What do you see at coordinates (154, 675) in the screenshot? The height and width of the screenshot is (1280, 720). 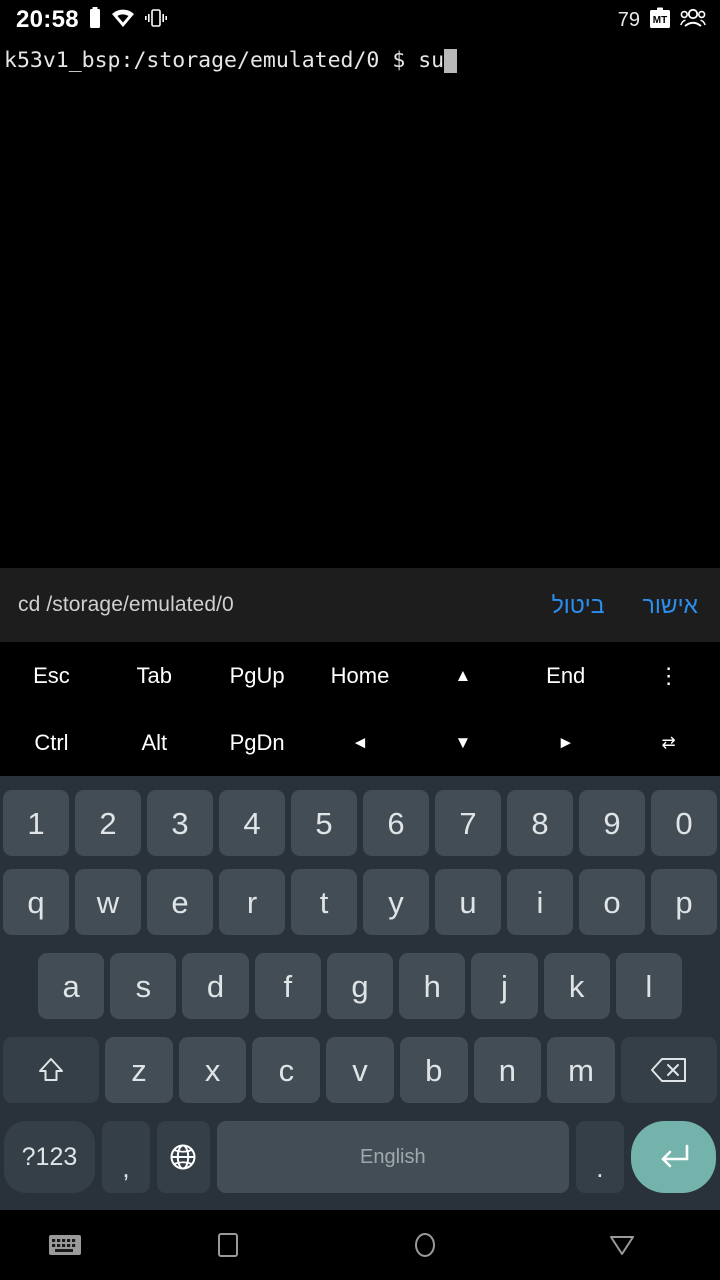 I see `extra-key-tab: Tab` at bounding box center [154, 675].